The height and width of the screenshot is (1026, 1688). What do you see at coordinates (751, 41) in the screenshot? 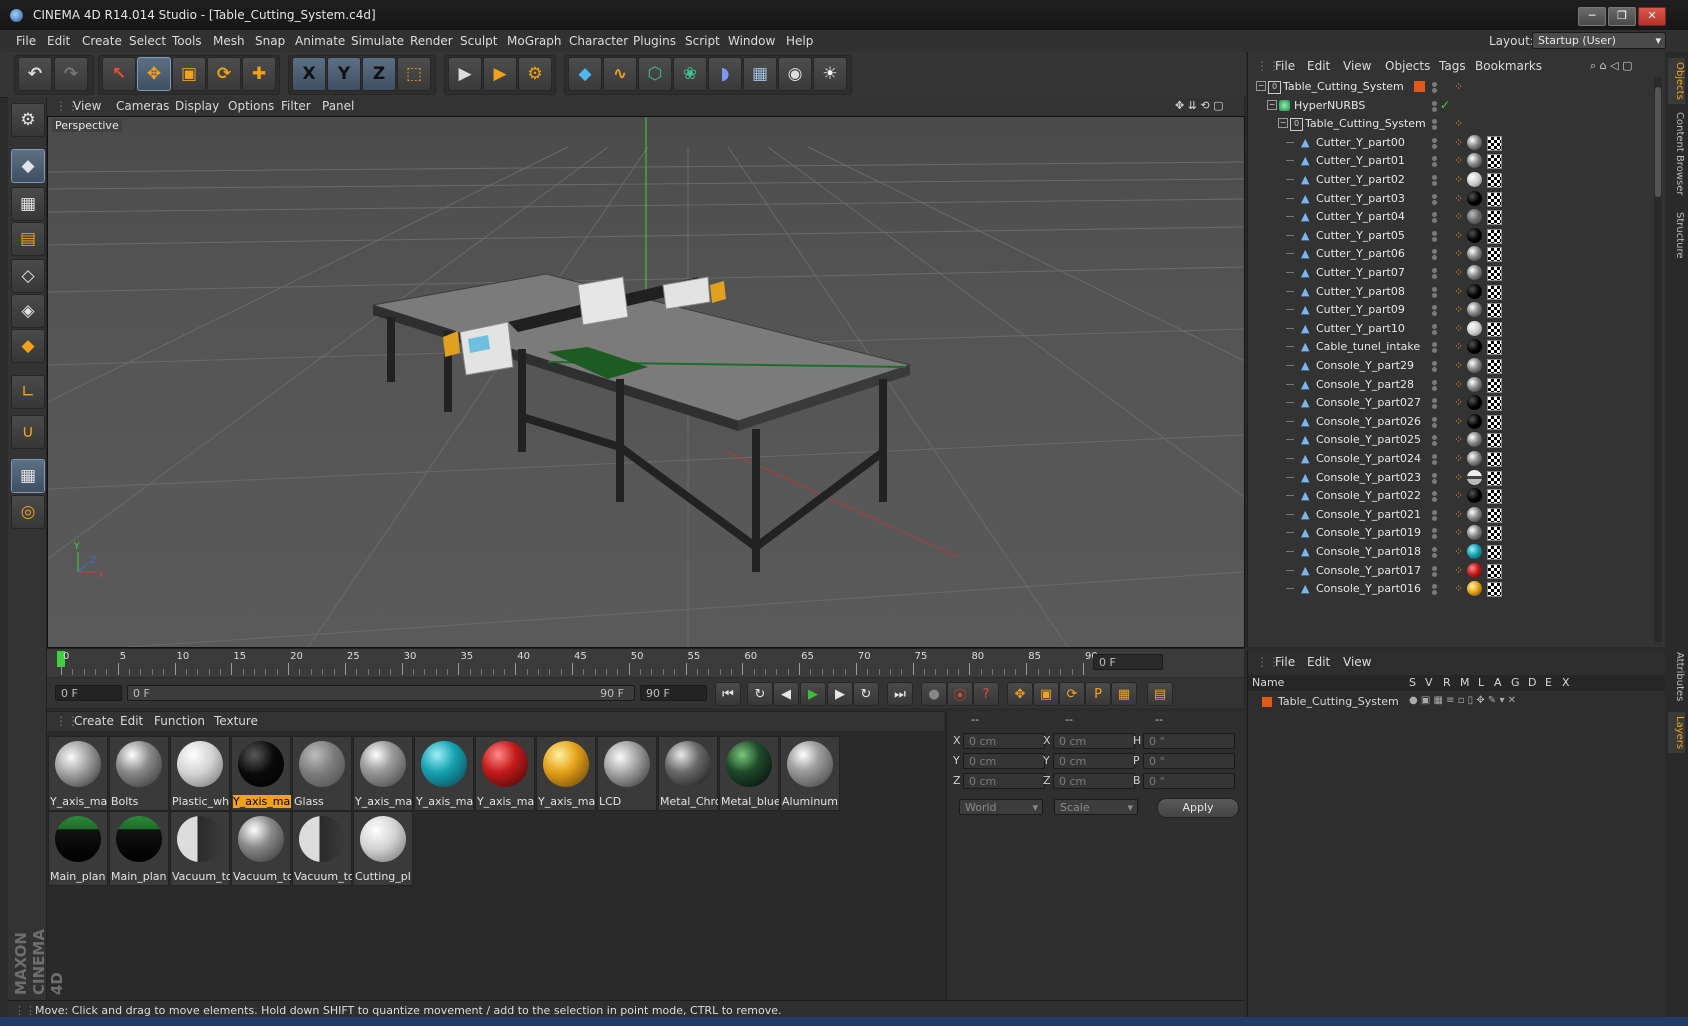
I see `menu-window: Window` at bounding box center [751, 41].